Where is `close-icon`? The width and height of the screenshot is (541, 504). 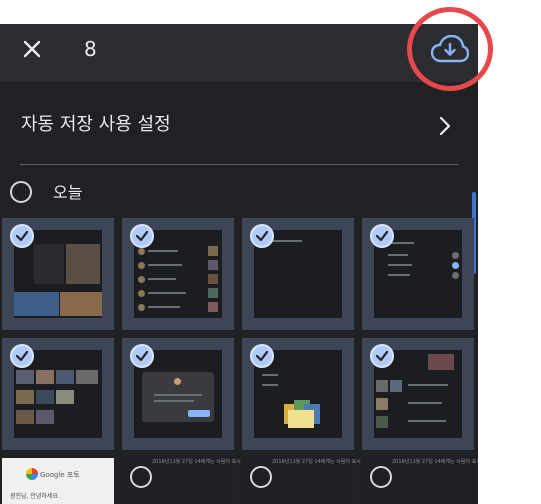 close-icon is located at coordinates (32, 49).